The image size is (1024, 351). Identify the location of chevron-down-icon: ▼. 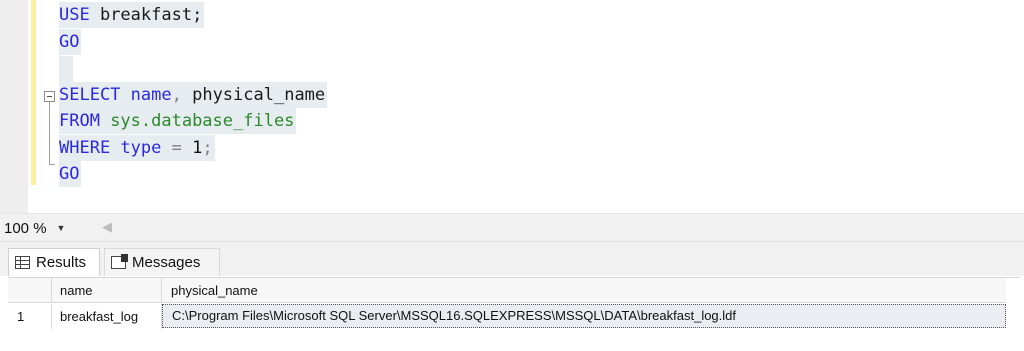
(61, 228).